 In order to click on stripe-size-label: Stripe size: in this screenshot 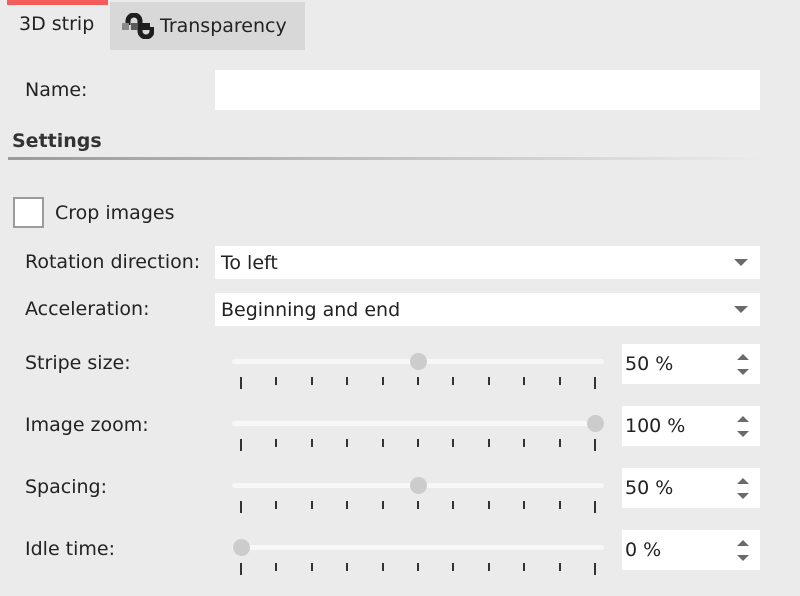, I will do `click(78, 363)`.